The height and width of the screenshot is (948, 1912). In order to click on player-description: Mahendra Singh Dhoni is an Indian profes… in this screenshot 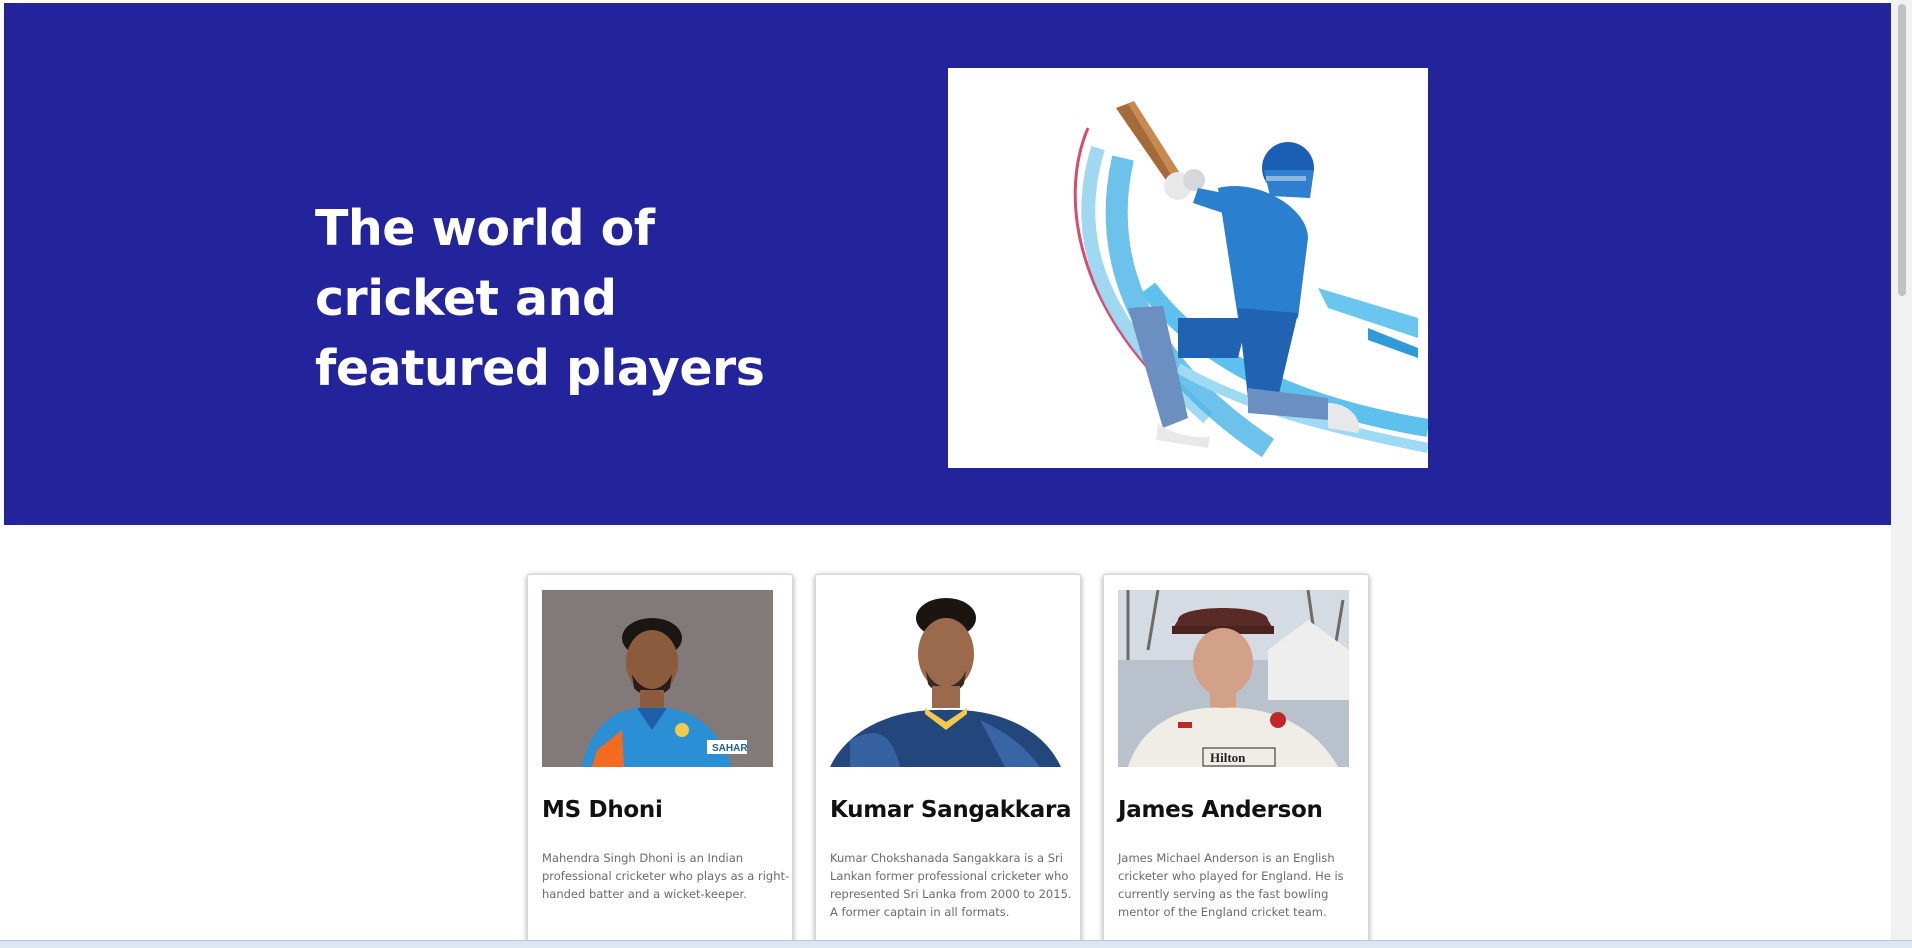, I will do `click(666, 876)`.